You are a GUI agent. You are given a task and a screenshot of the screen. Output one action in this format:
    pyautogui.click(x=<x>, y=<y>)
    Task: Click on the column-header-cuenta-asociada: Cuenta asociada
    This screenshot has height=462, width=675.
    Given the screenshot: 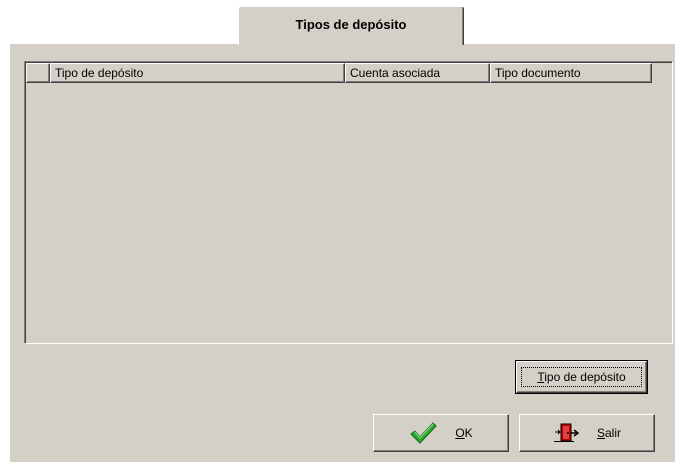 What is the action you would take?
    pyautogui.click(x=417, y=73)
    